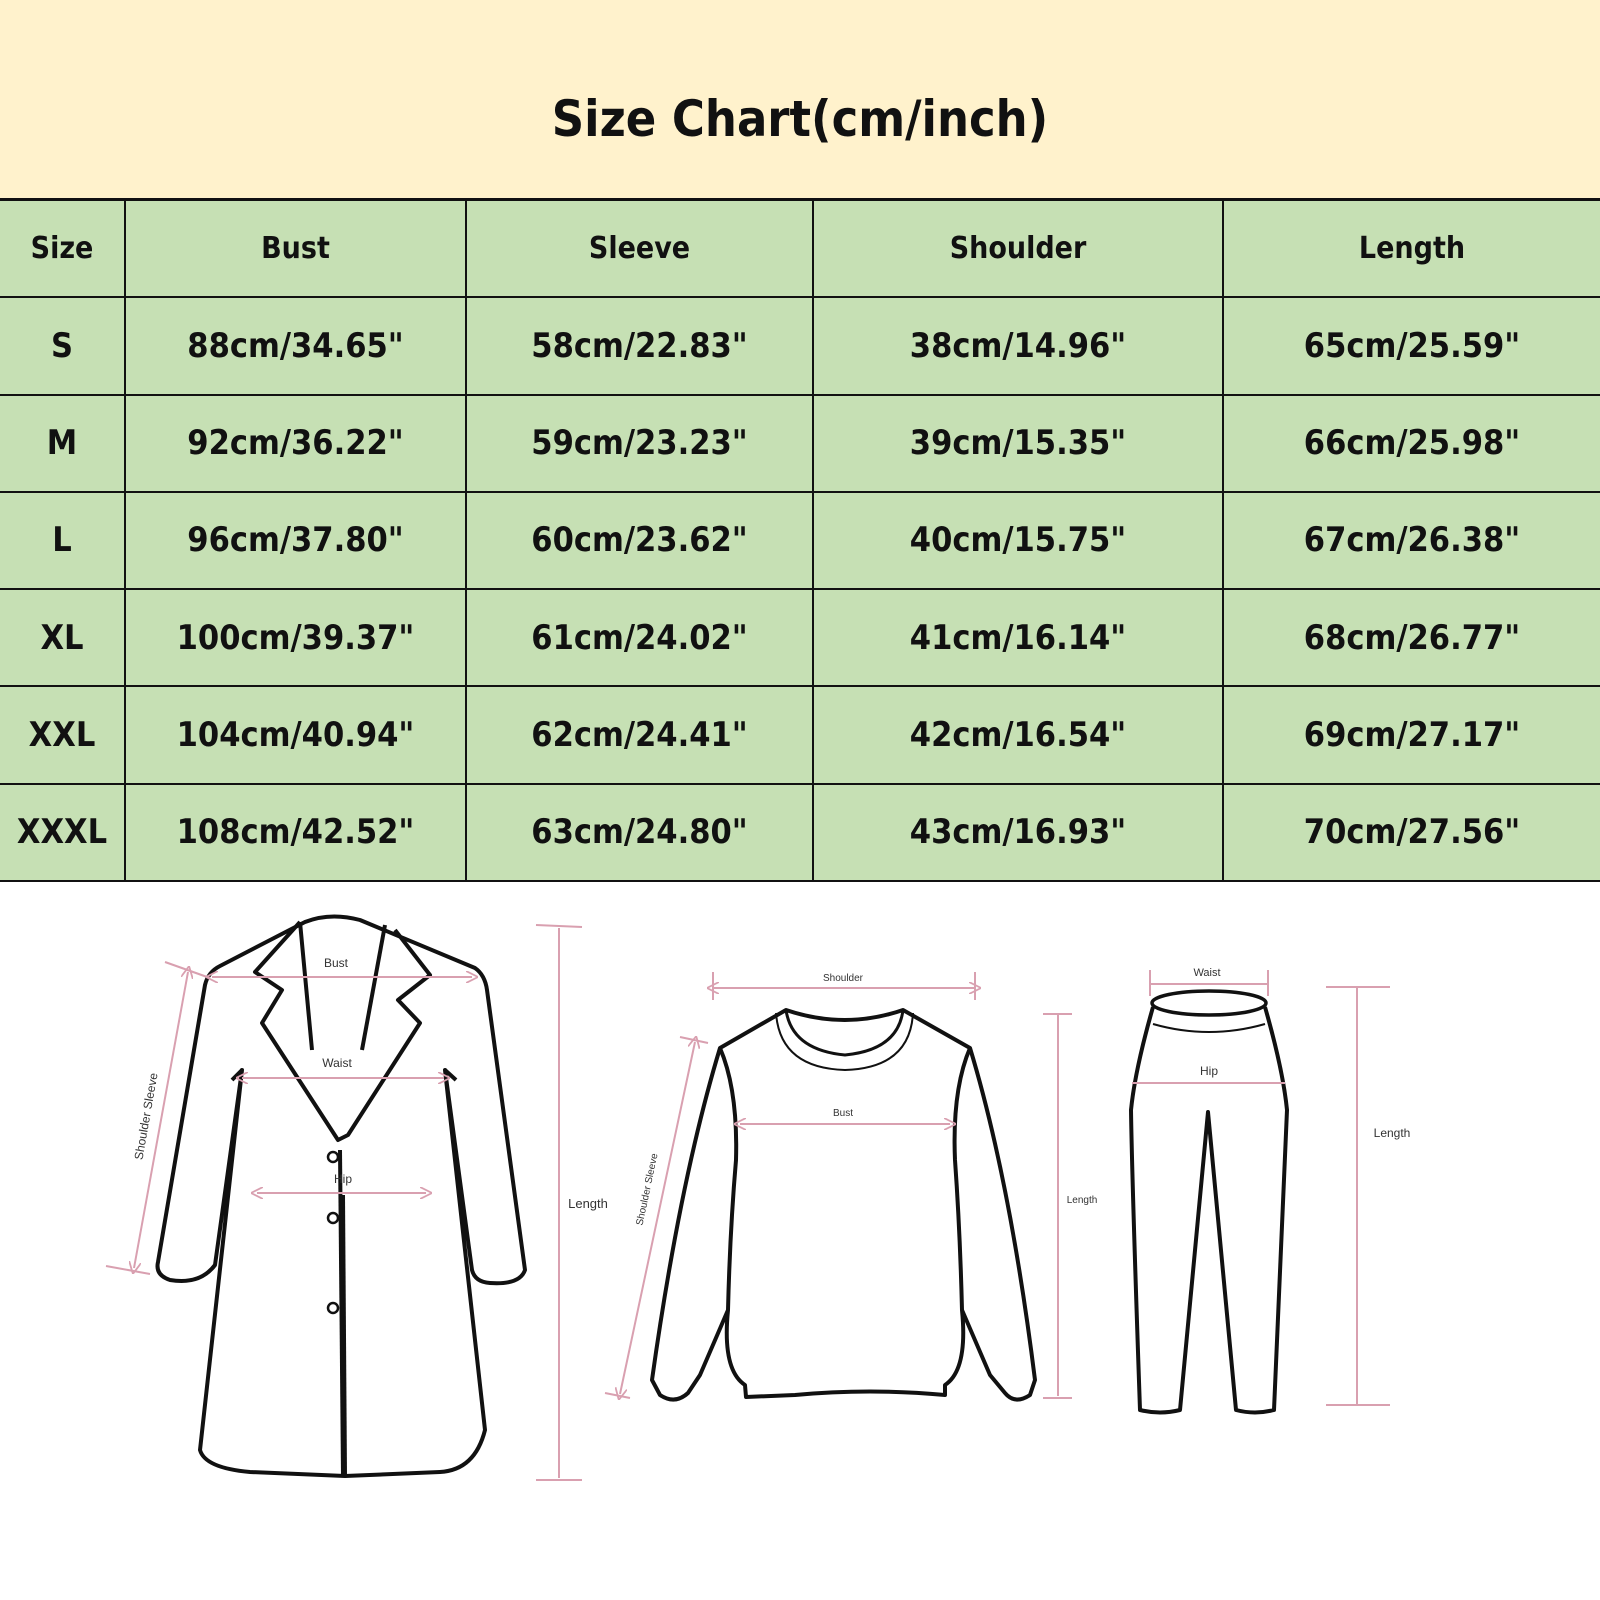 The width and height of the screenshot is (1600, 1600). I want to click on sweater-shoulder-sleeve-label: Shoulder Sleeve, so click(648, 1189).